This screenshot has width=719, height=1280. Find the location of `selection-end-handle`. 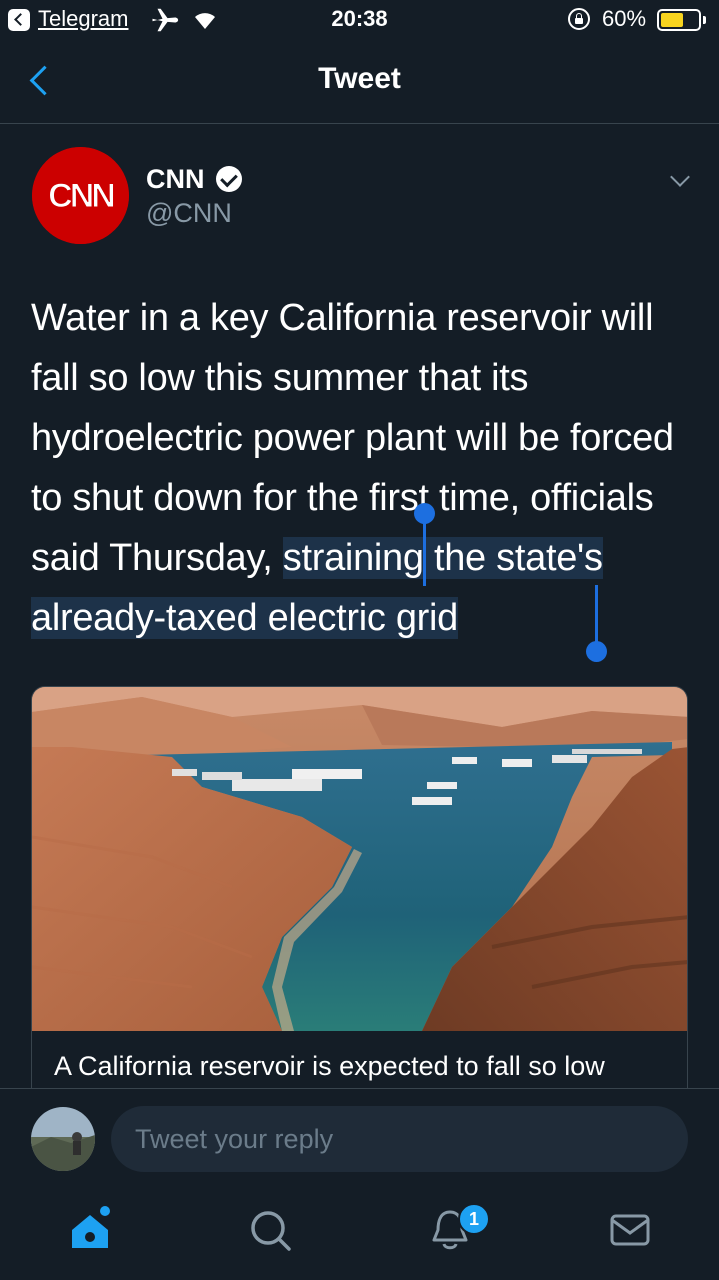

selection-end-handle is located at coordinates (596, 623).